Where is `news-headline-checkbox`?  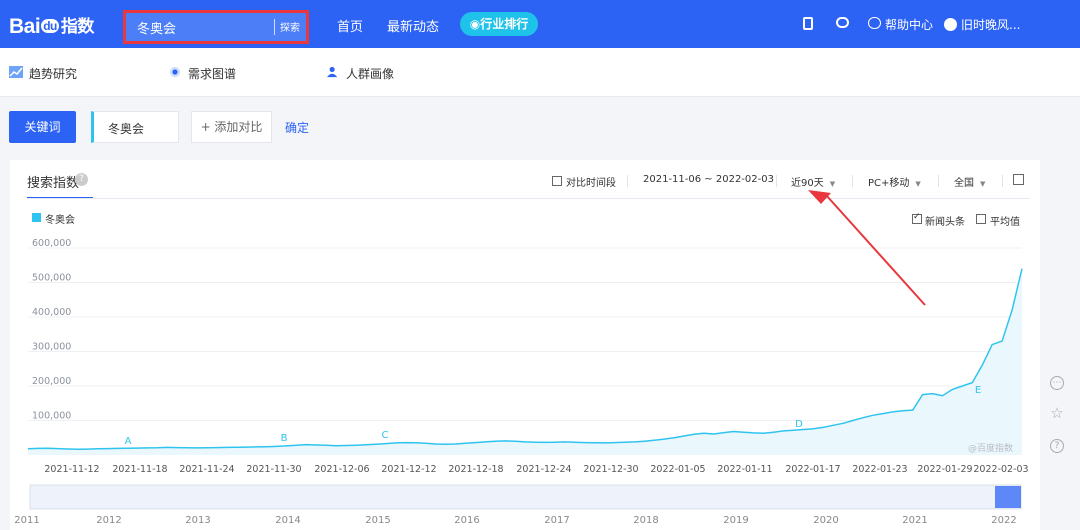 news-headline-checkbox is located at coordinates (917, 218).